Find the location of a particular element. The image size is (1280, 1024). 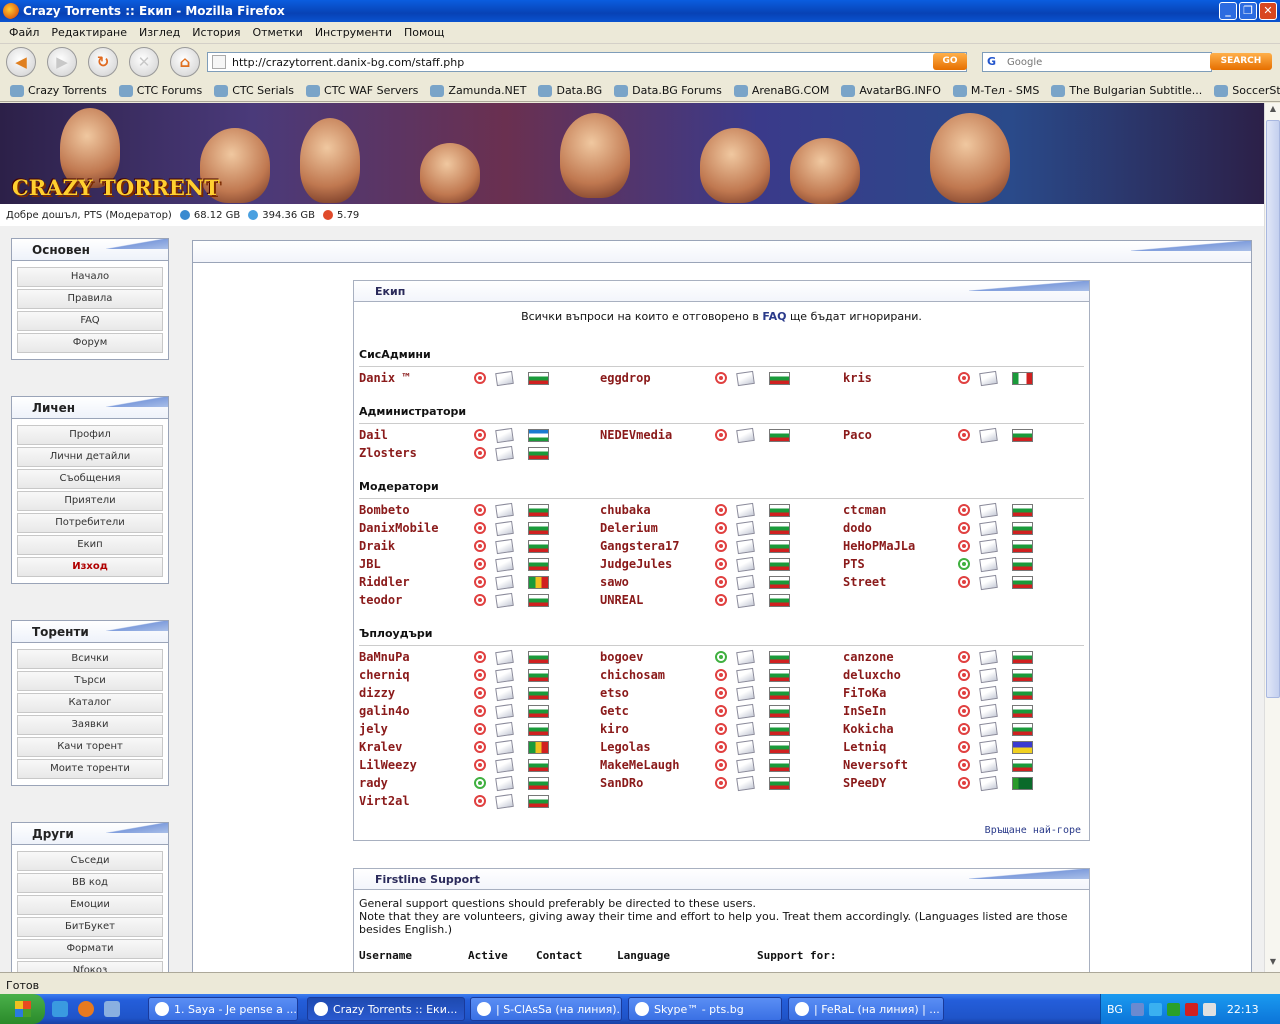

member-name-link: jely is located at coordinates (416, 729).